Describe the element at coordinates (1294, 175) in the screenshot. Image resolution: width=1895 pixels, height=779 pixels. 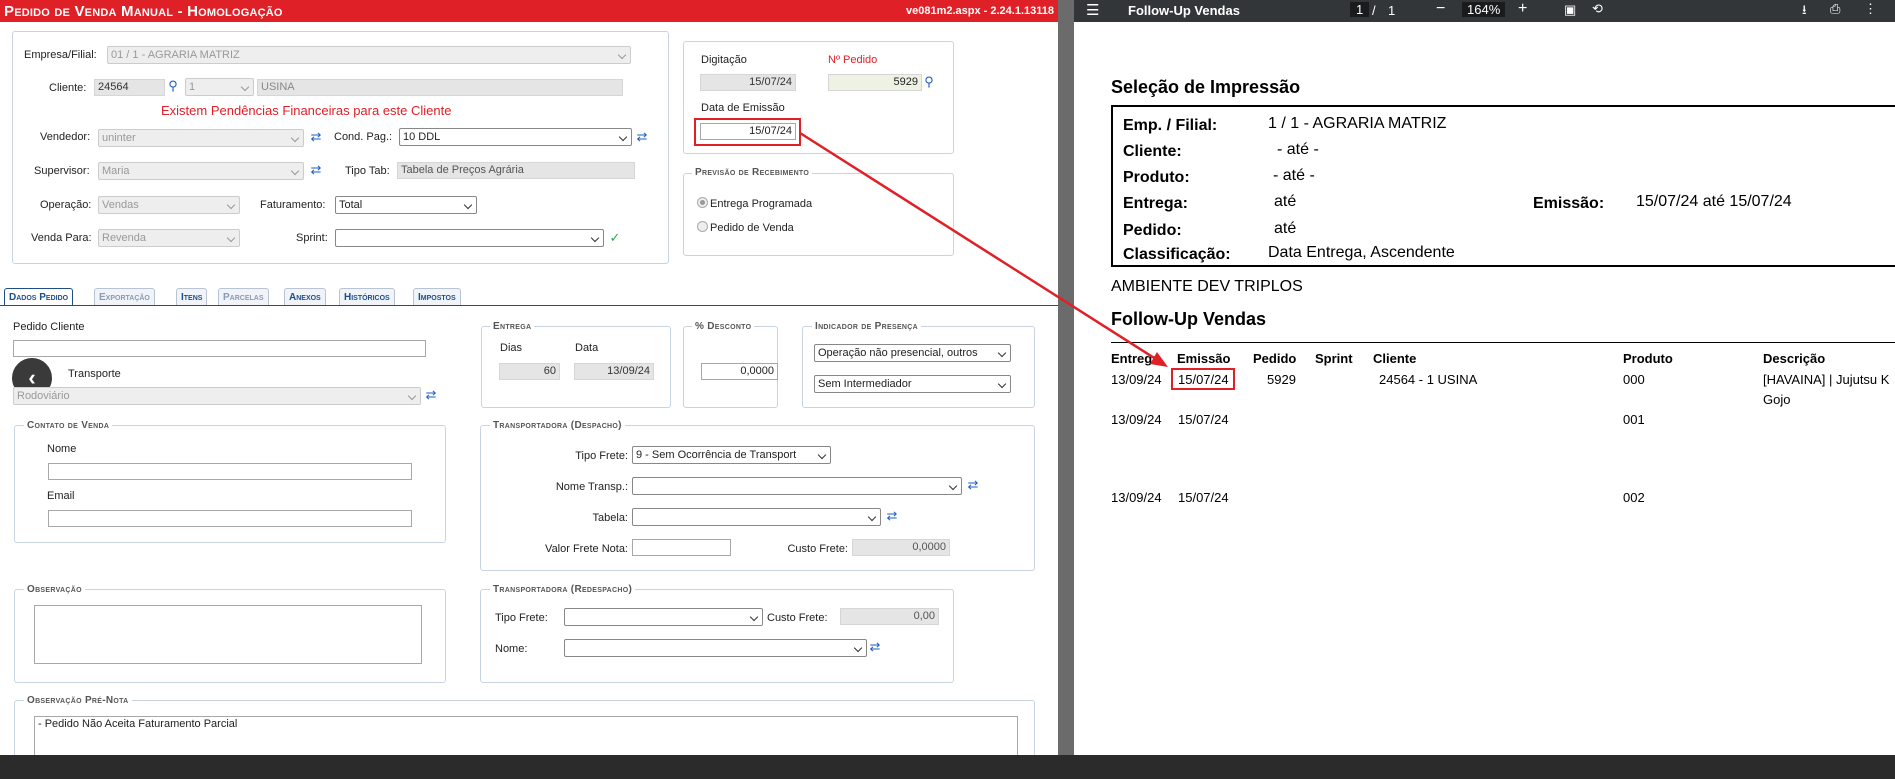
I see `produto-value: - até -` at that location.